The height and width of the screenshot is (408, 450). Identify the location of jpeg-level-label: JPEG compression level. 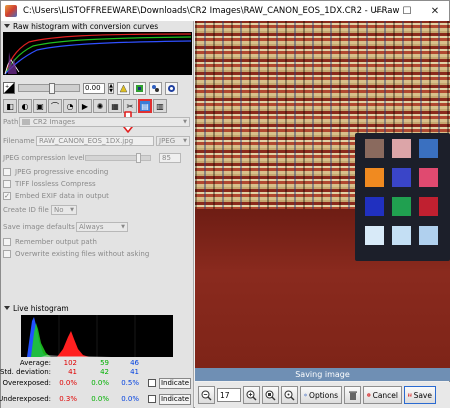
(44, 157).